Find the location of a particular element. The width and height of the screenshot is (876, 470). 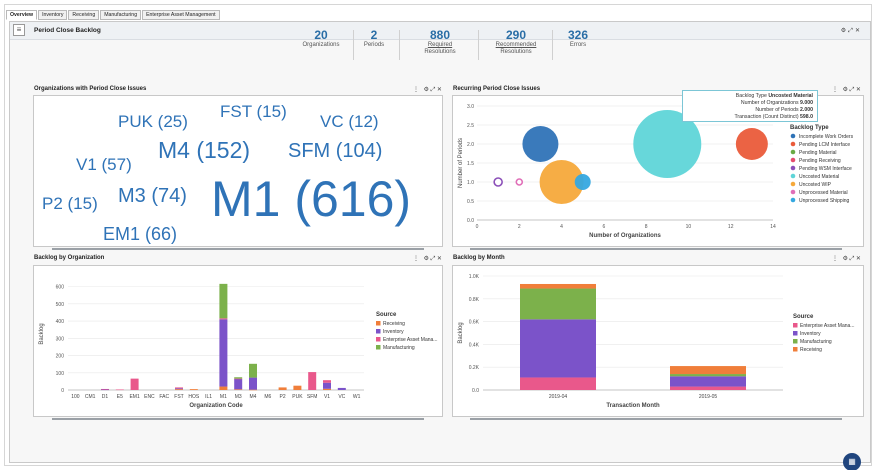

y-tick-label: 1.0K is located at coordinates (474, 277).